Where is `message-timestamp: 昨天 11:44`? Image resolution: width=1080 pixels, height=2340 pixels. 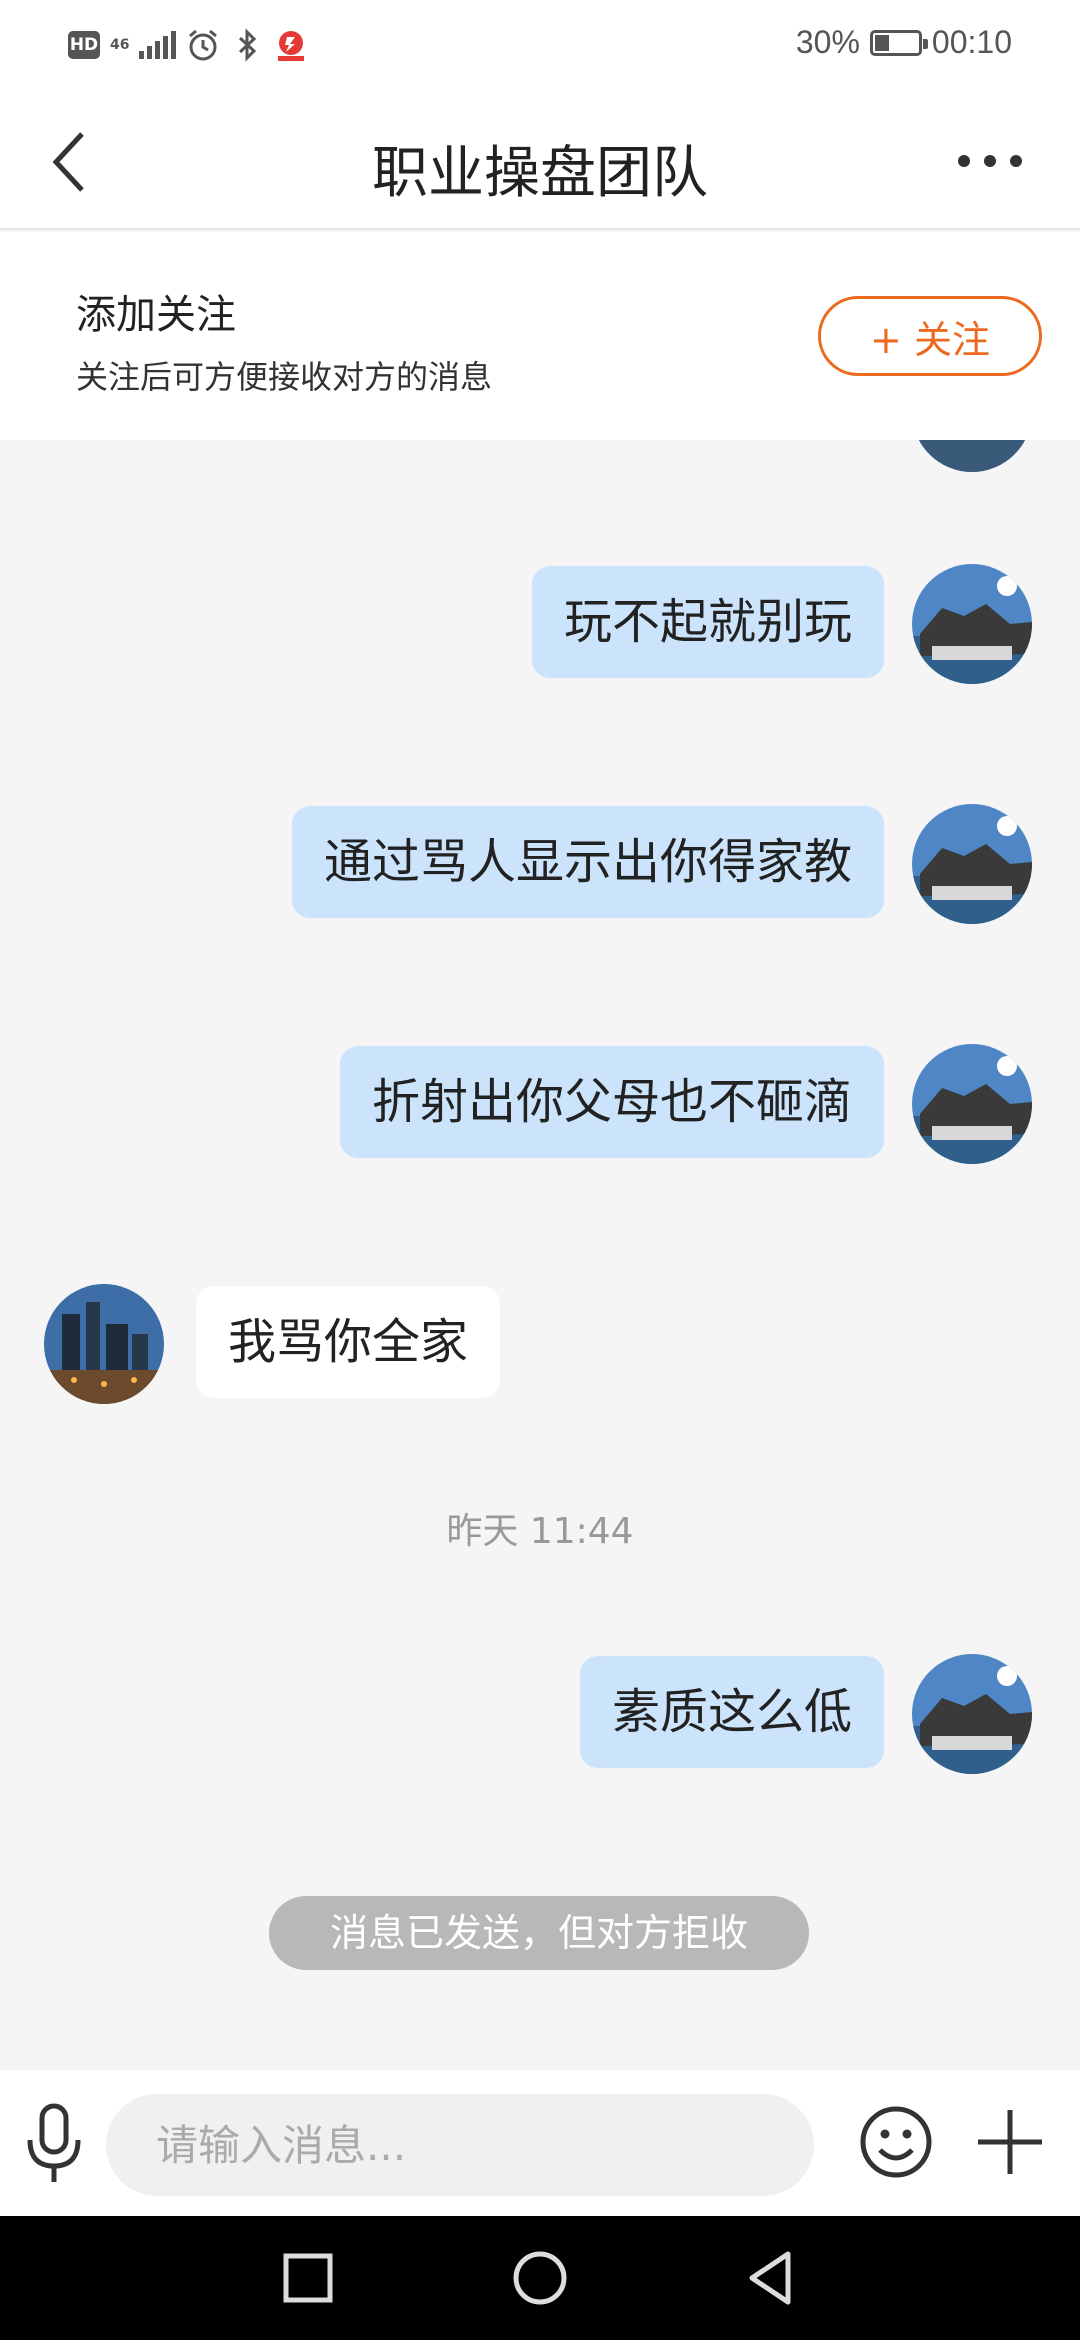
message-timestamp: 昨天 11:44 is located at coordinates (540, 1531).